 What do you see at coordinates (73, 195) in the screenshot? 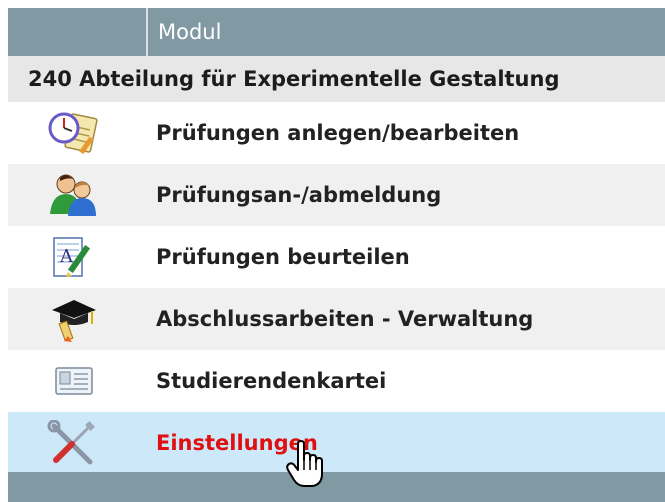
I see `users-icon` at bounding box center [73, 195].